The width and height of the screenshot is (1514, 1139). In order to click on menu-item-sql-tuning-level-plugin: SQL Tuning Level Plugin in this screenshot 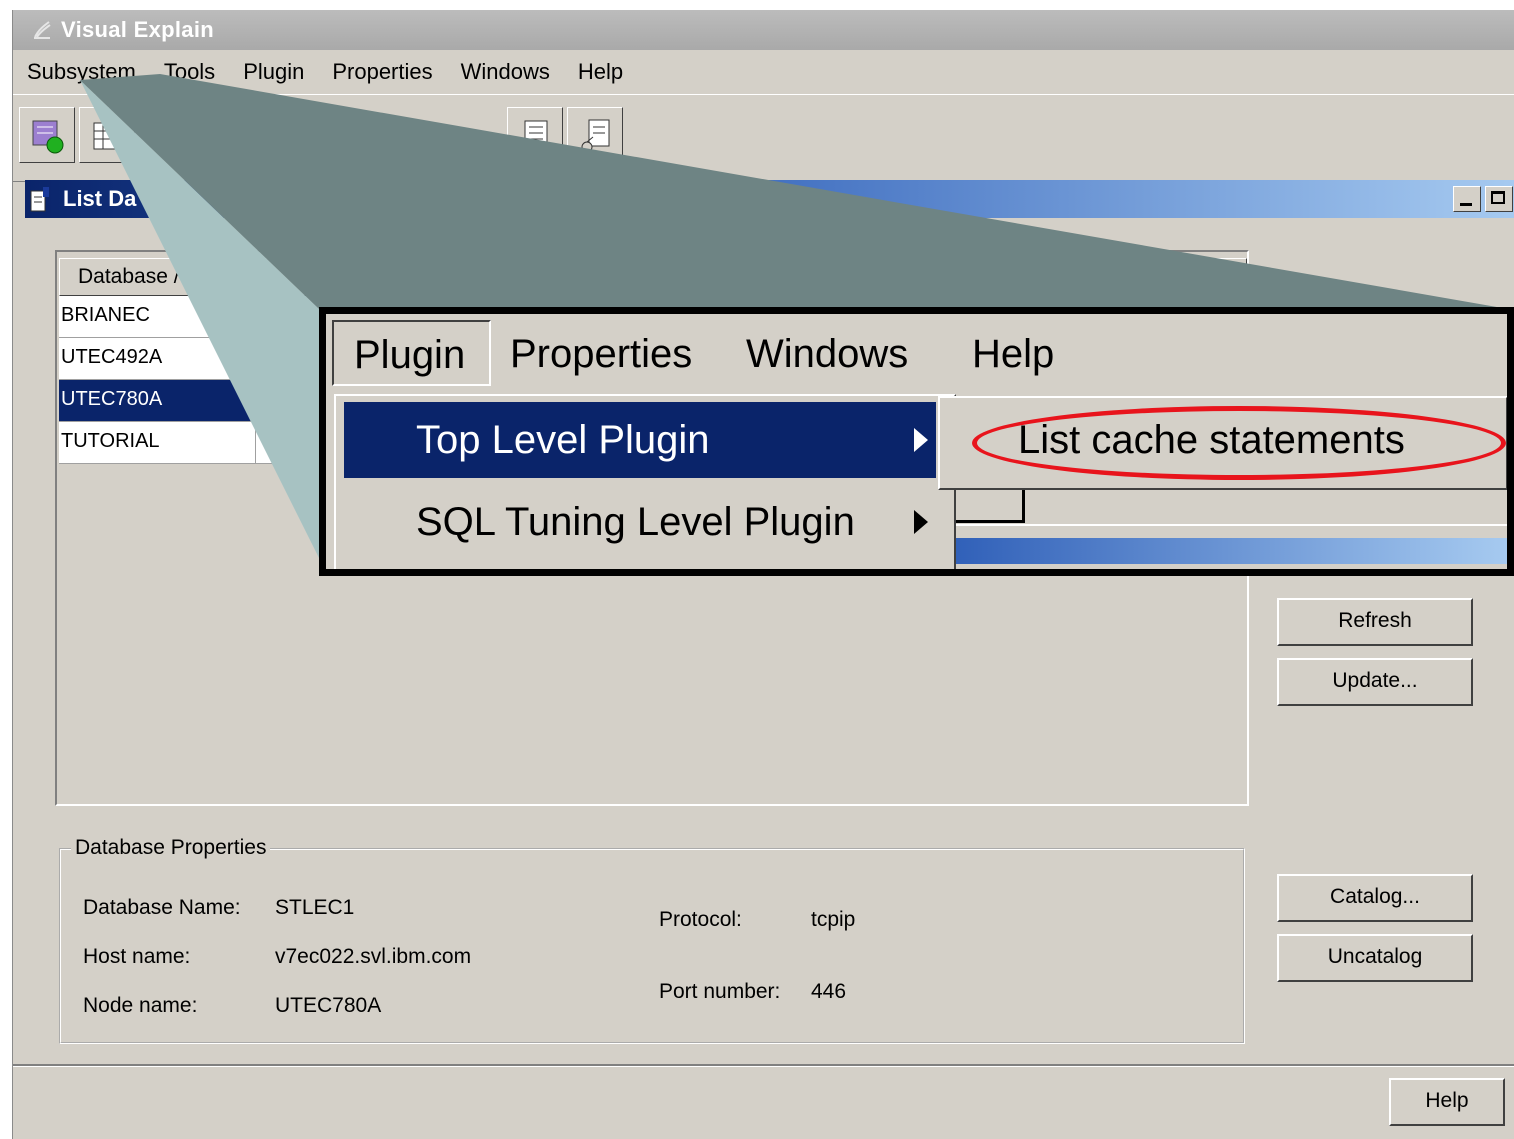, I will do `click(640, 522)`.